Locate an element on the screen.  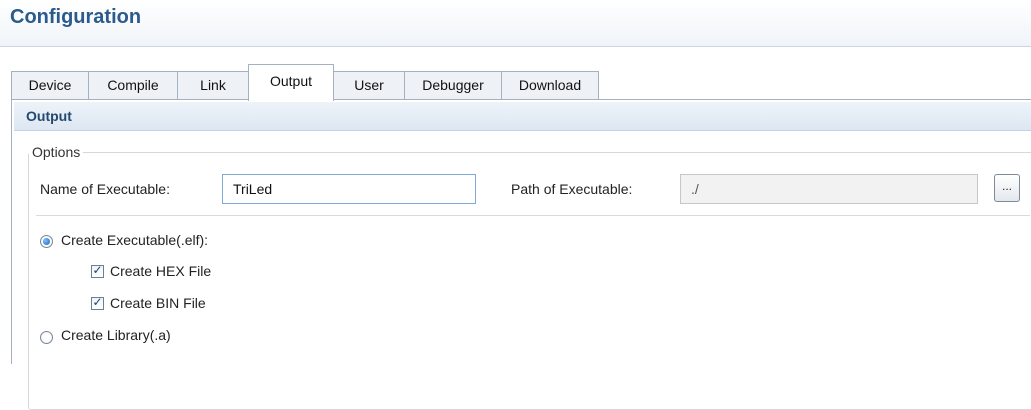
name-of-executable-label: Name of Executable: is located at coordinates (105, 189).